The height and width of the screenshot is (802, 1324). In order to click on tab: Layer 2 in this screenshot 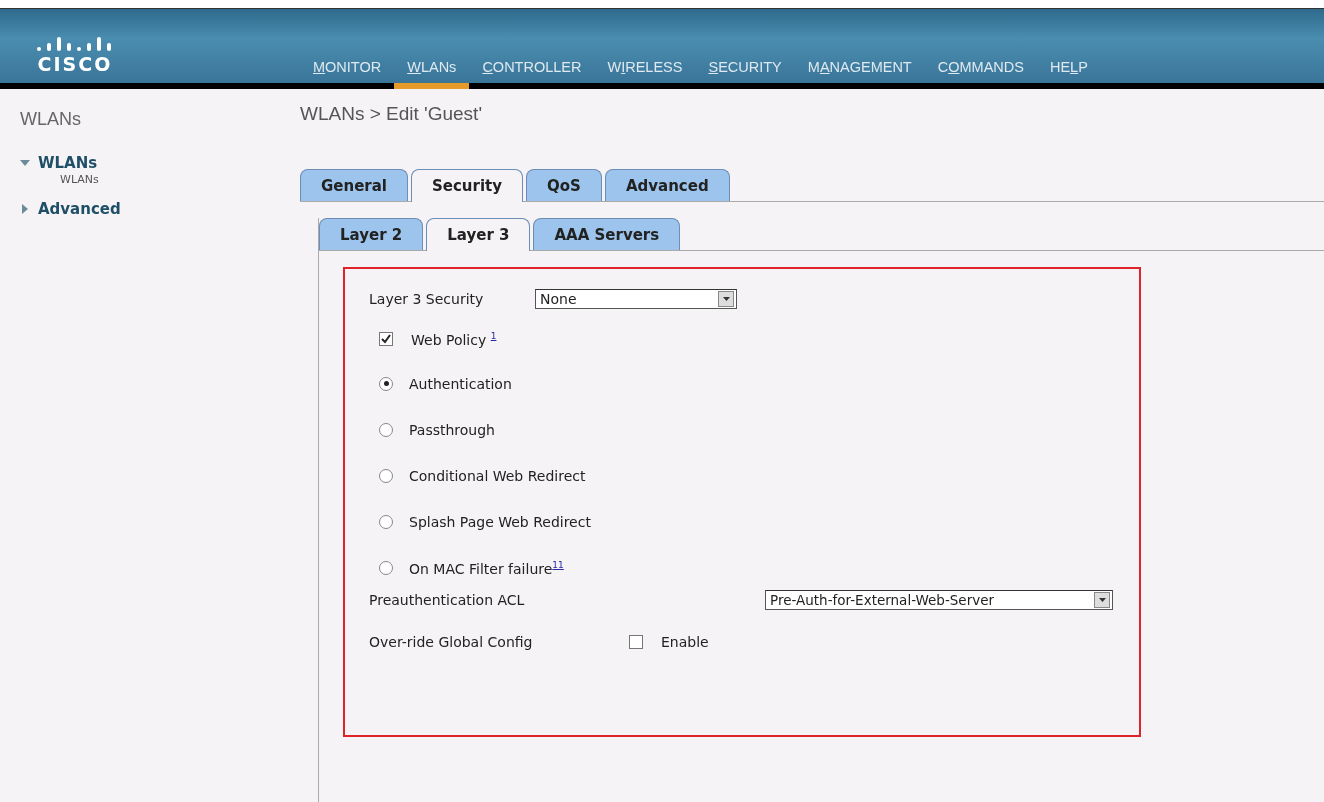, I will do `click(371, 234)`.